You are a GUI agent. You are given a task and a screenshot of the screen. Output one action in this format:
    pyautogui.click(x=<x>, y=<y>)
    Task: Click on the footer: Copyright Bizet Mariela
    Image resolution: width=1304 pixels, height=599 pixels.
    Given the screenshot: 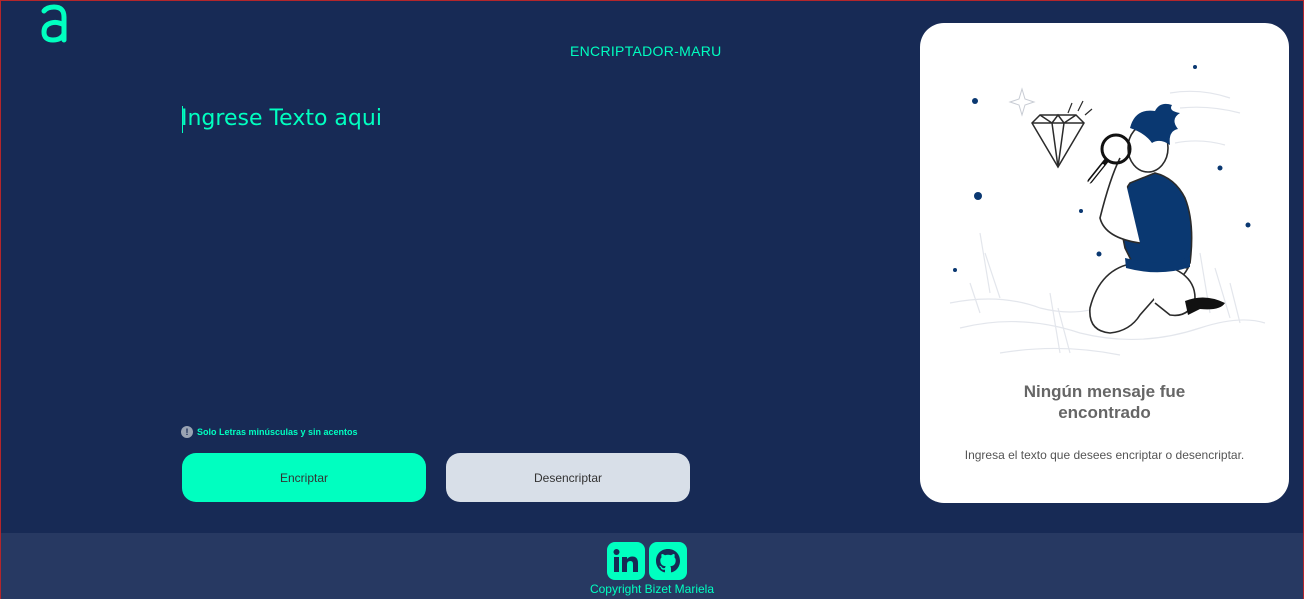 What is the action you would take?
    pyautogui.click(x=652, y=566)
    